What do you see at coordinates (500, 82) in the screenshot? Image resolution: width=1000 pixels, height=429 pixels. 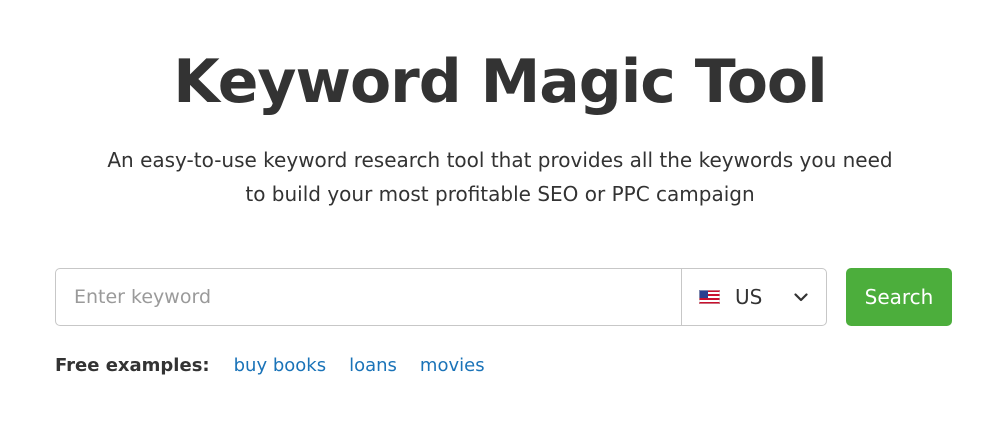 I see `page-title: Keyword Magic Tool` at bounding box center [500, 82].